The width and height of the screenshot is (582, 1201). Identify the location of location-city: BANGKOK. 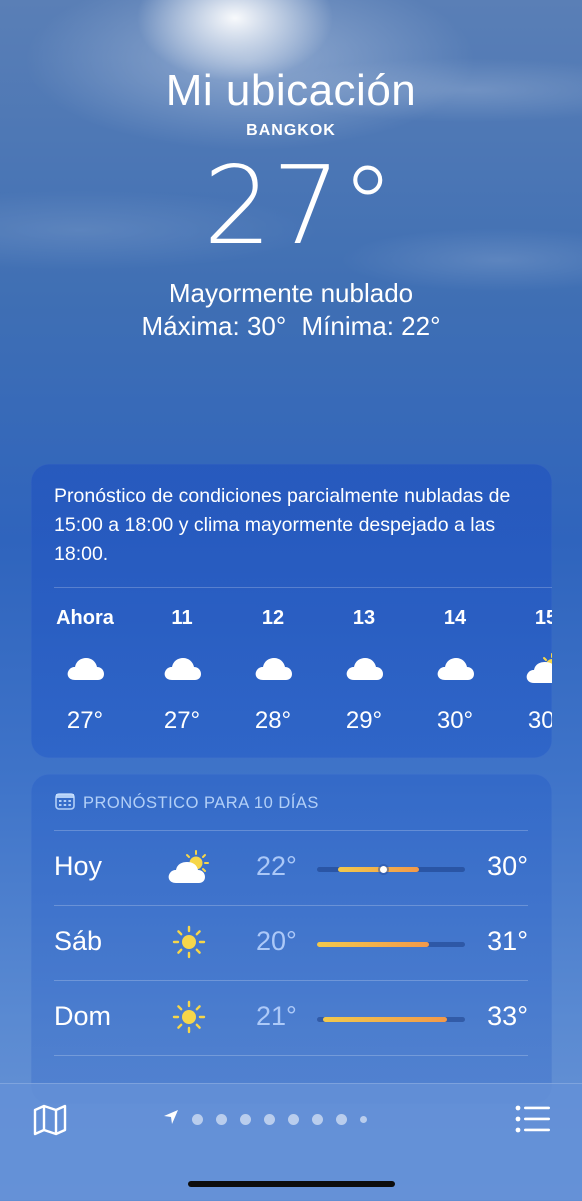
(291, 130).